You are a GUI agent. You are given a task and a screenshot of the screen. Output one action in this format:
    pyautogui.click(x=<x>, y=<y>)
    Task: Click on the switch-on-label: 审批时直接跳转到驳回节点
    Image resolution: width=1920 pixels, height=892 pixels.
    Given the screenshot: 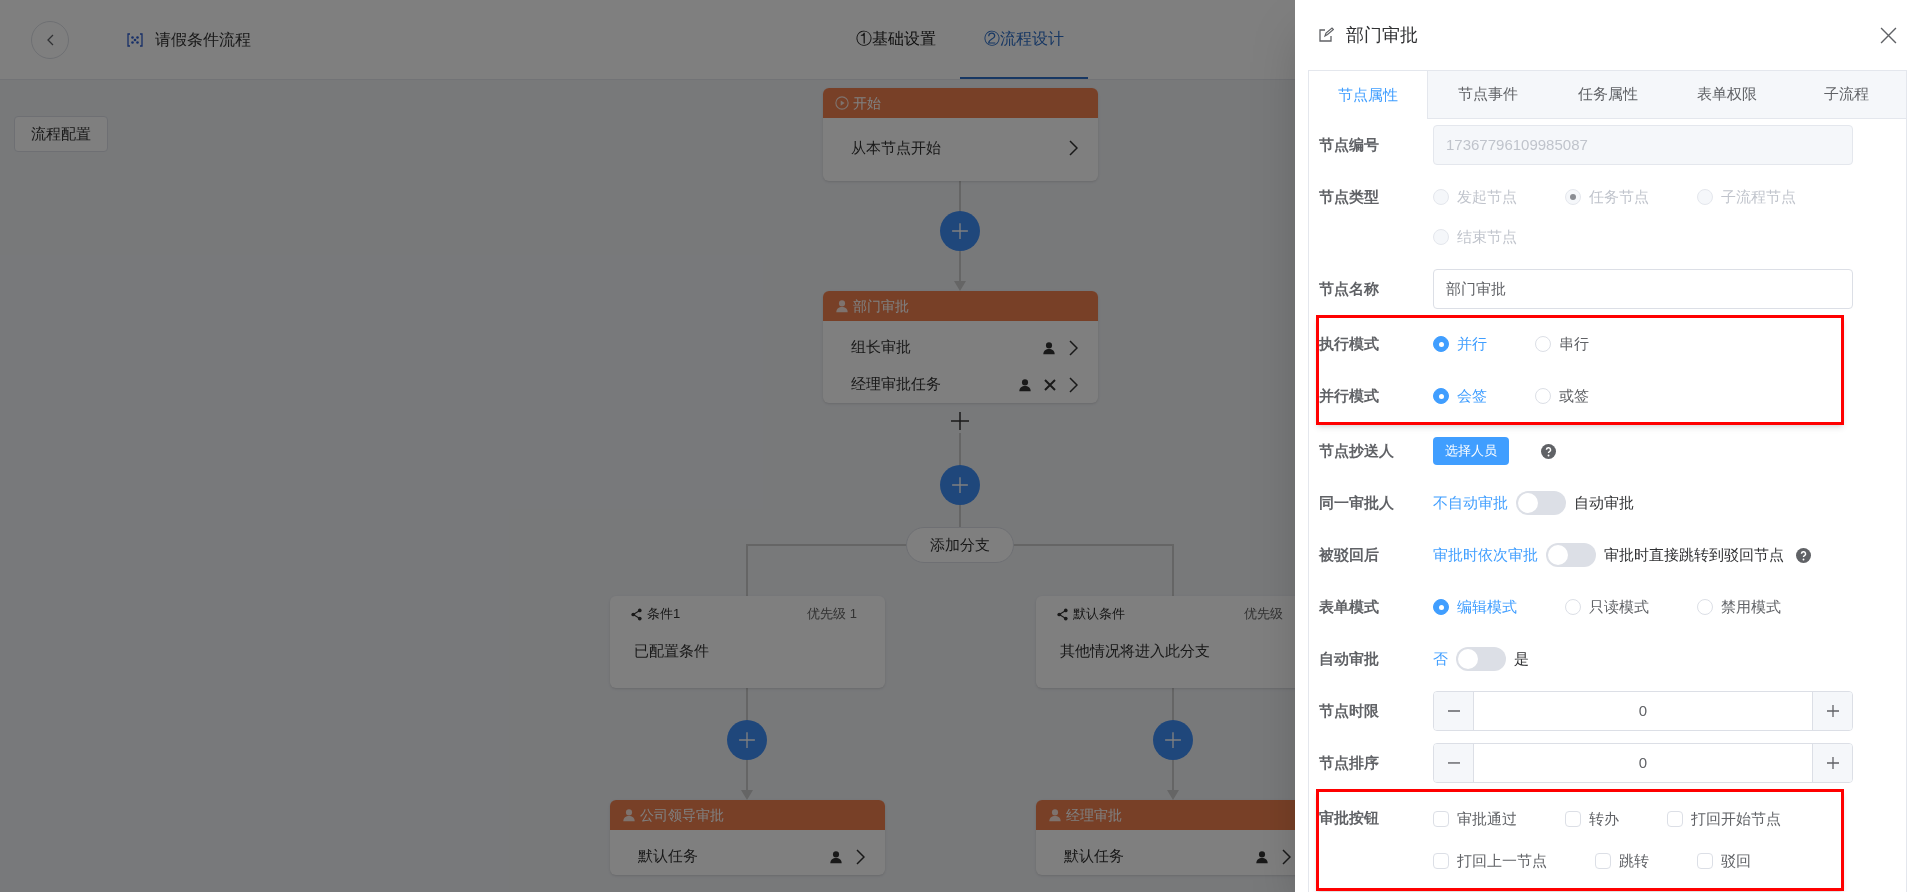 What is the action you would take?
    pyautogui.click(x=1694, y=554)
    